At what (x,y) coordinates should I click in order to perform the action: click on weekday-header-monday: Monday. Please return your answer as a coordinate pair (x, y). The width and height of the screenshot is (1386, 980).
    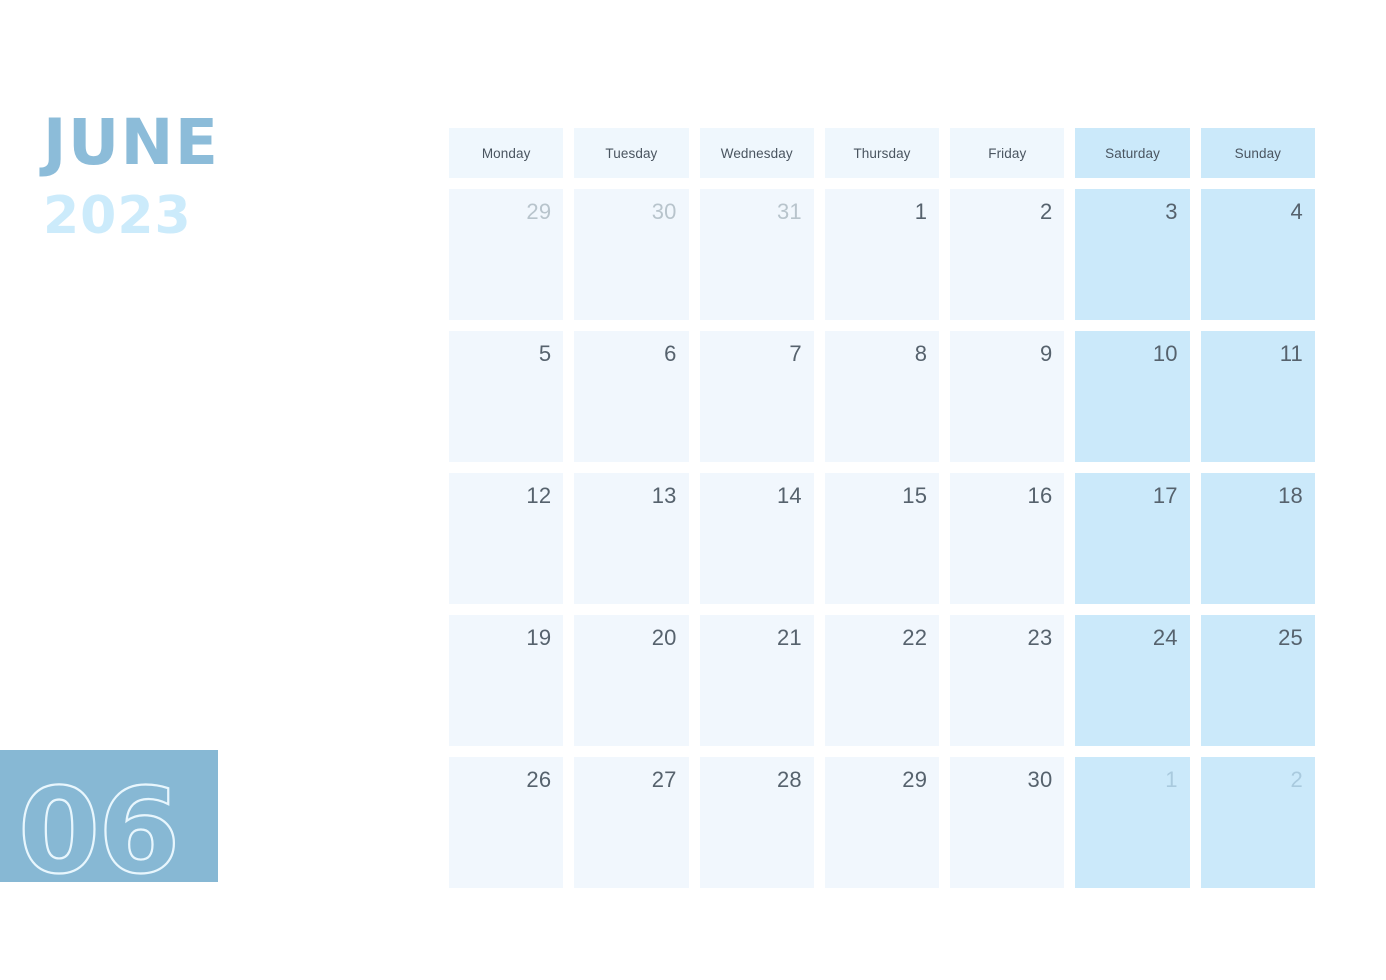
    Looking at the image, I should click on (506, 153).